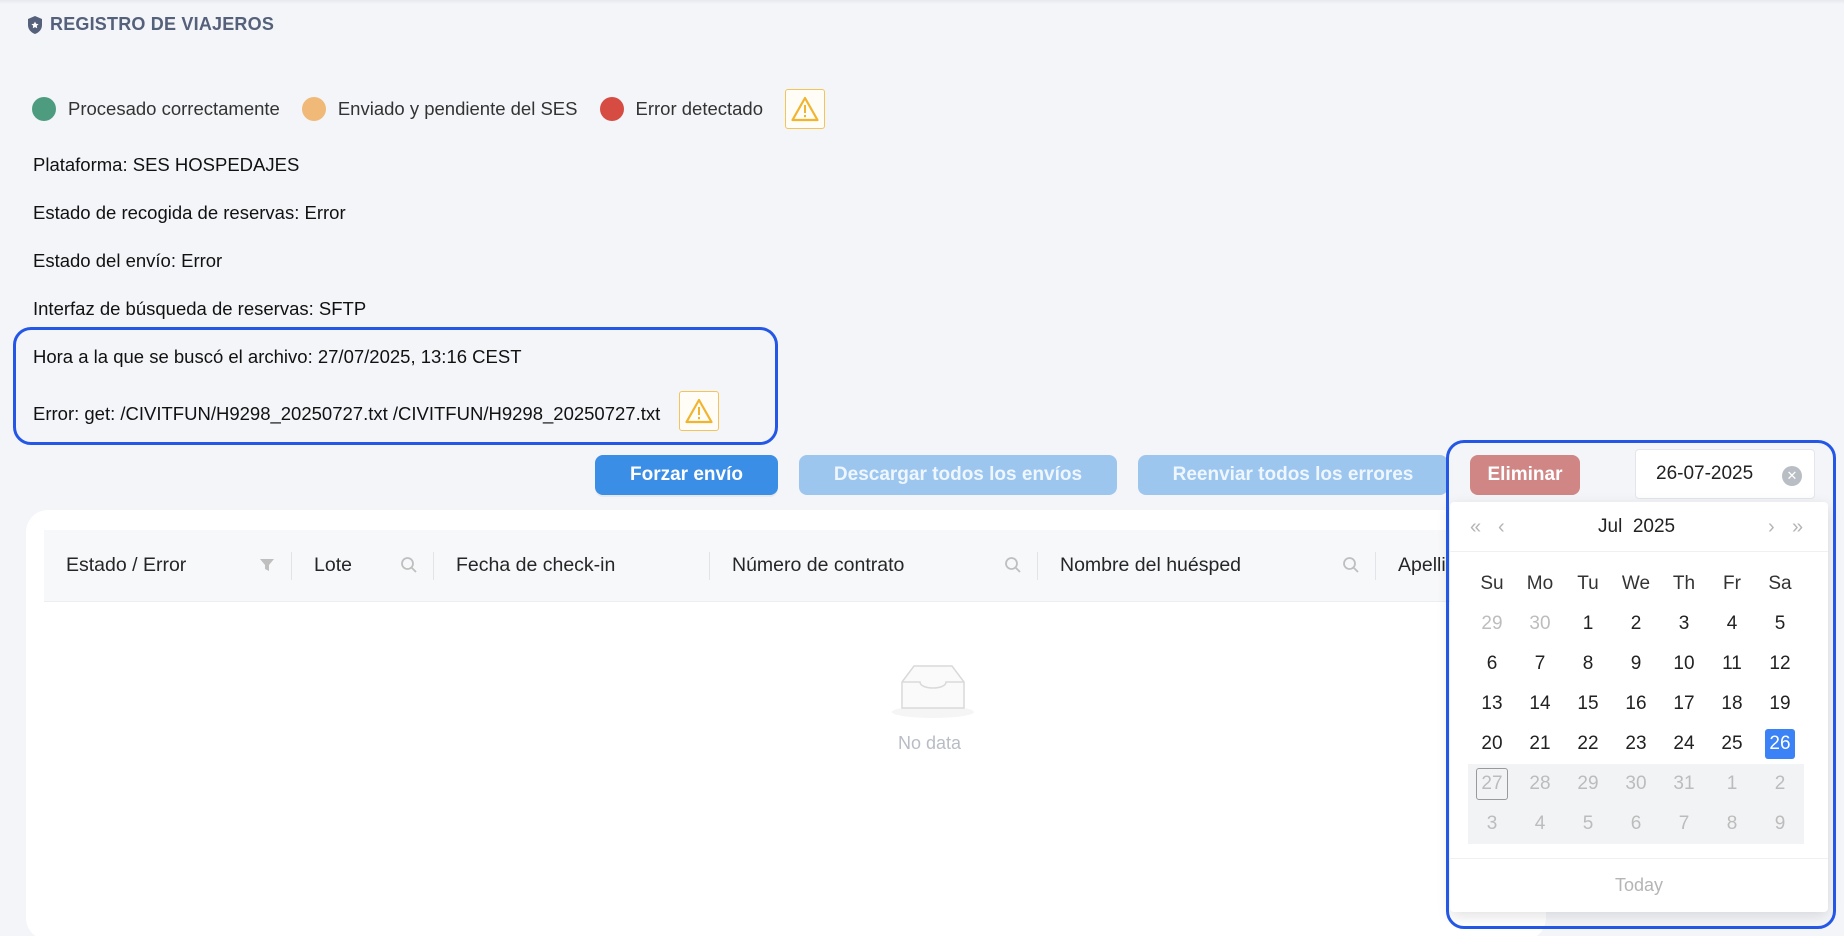 This screenshot has height=936, width=1844. I want to click on filter-icon, so click(267, 565).